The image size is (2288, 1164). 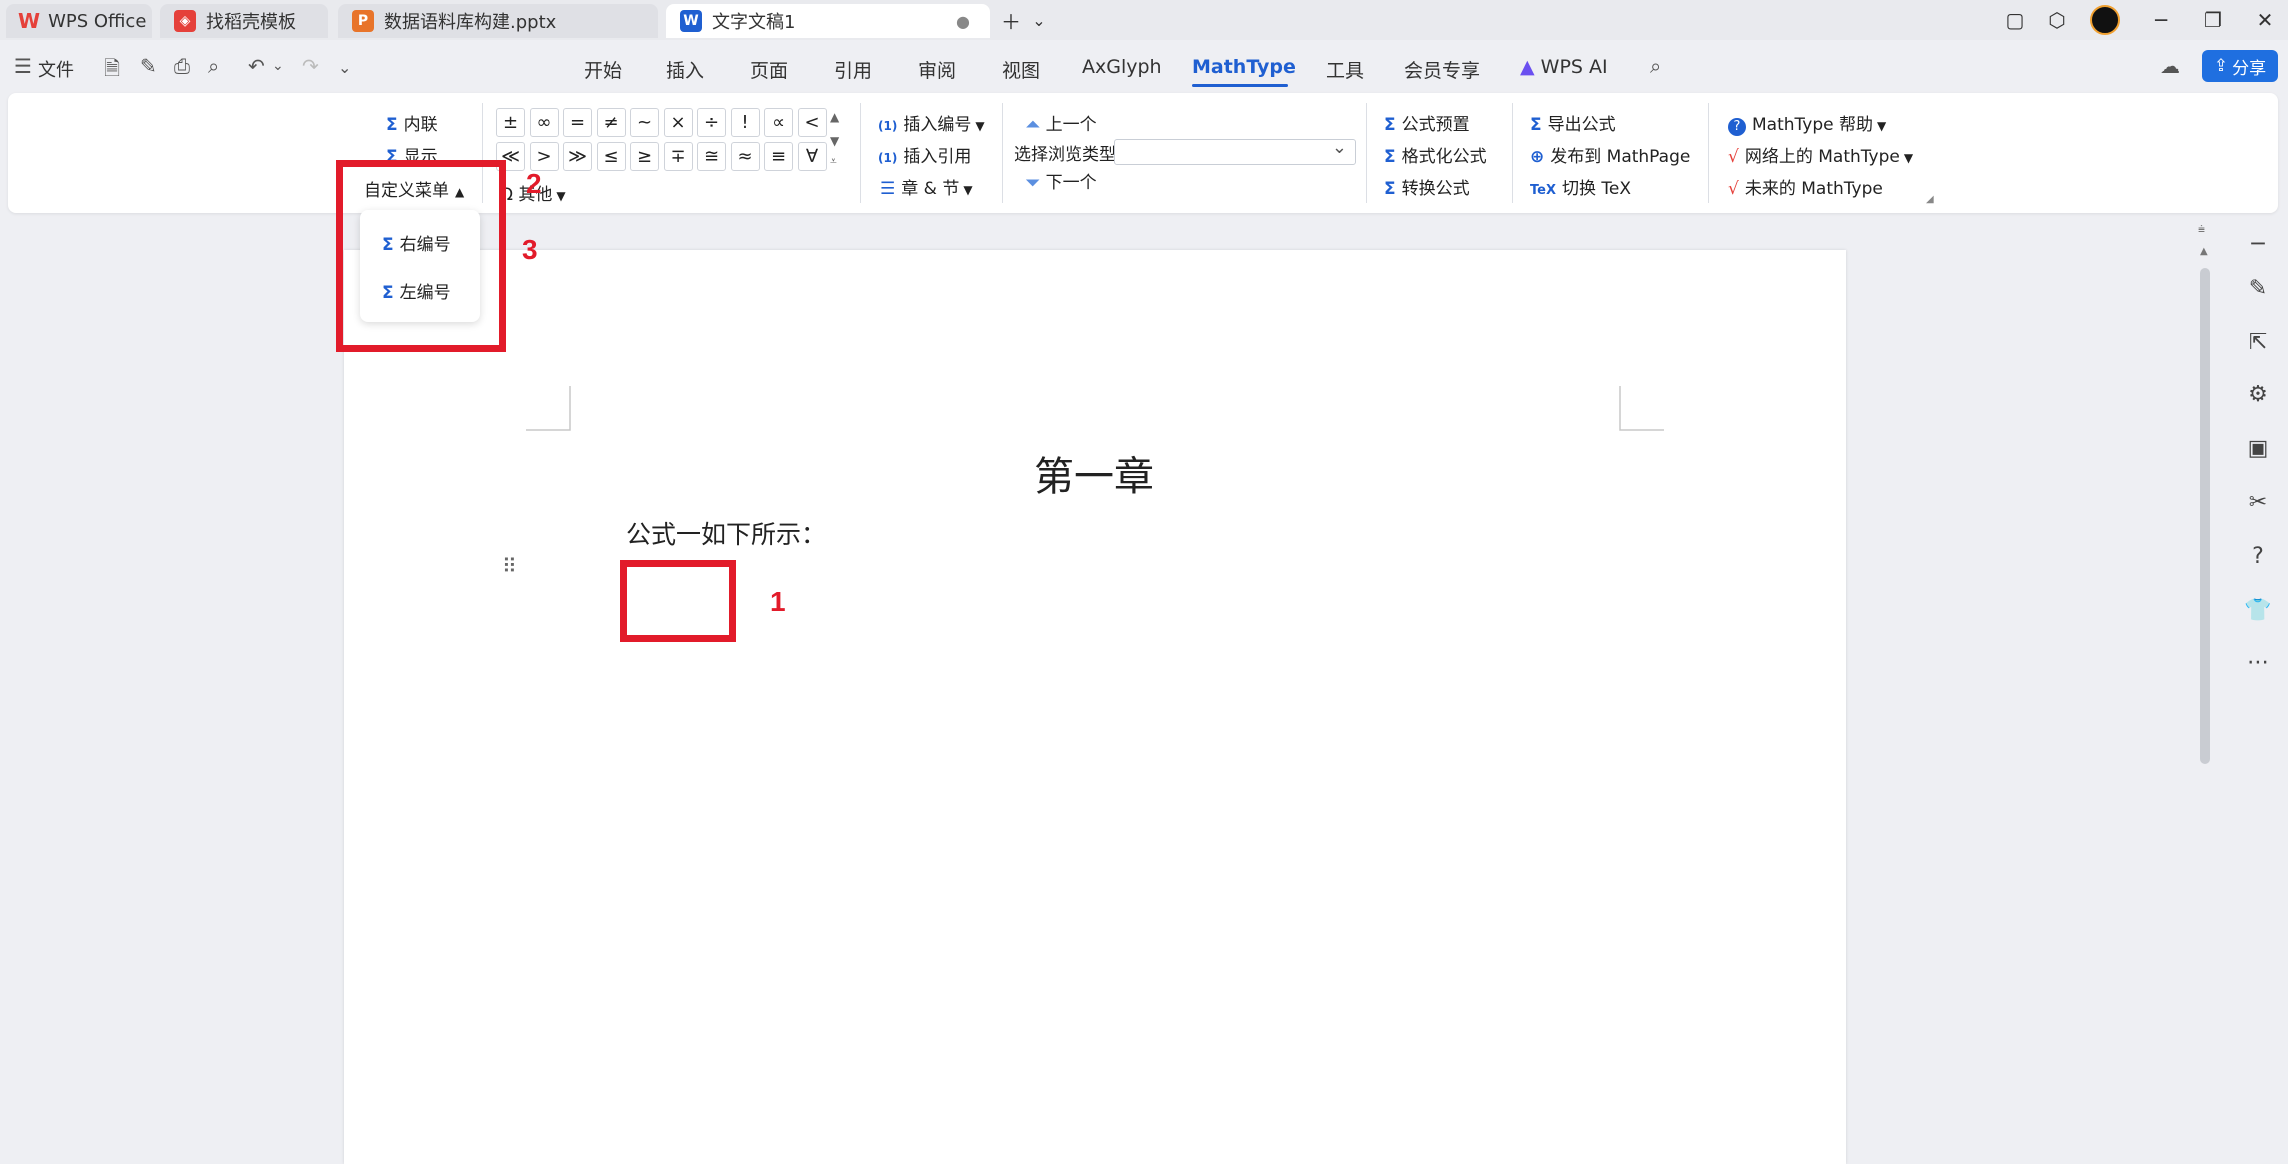 I want to click on shirt-icon: 👕, so click(x=2258, y=610).